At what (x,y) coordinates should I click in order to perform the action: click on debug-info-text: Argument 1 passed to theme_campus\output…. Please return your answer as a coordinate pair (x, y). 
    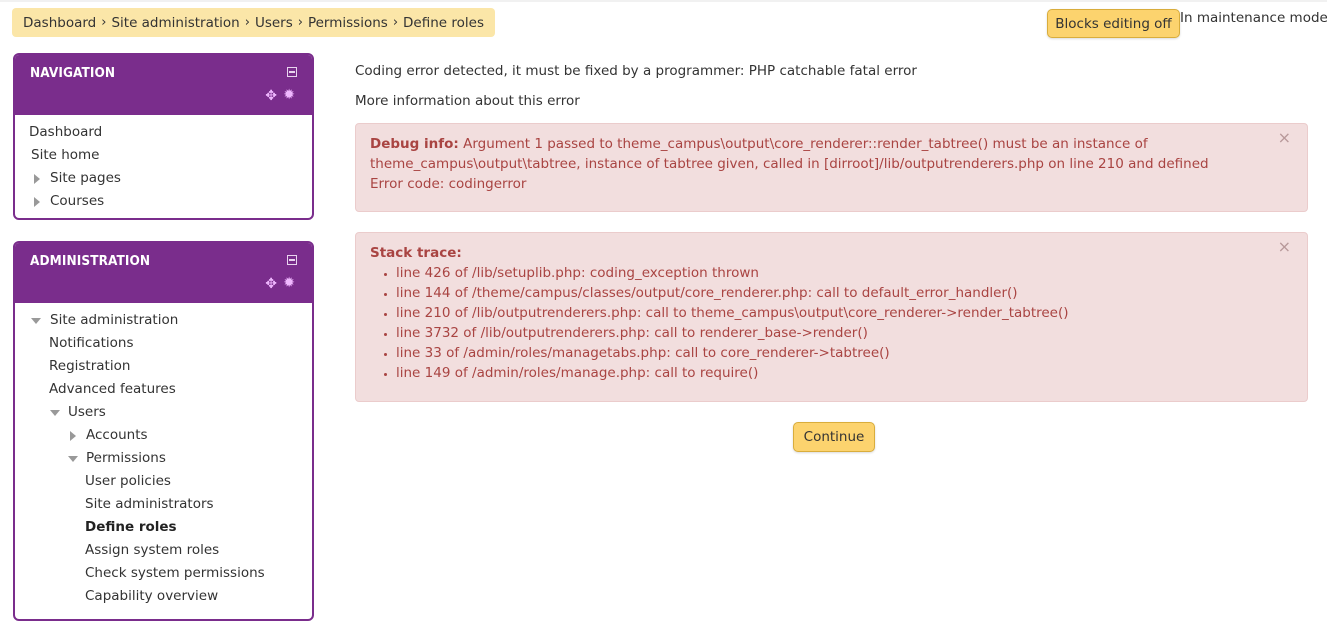
    Looking at the image, I should click on (789, 154).